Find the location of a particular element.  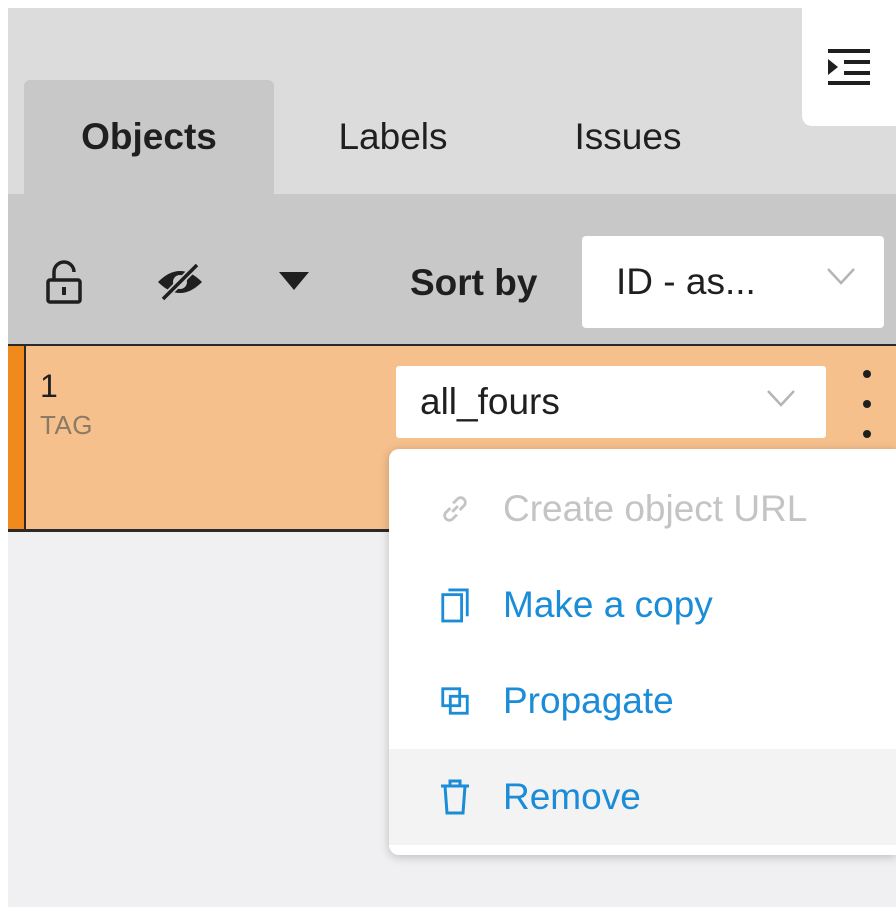

menu-item-label: Remove is located at coordinates (572, 796).